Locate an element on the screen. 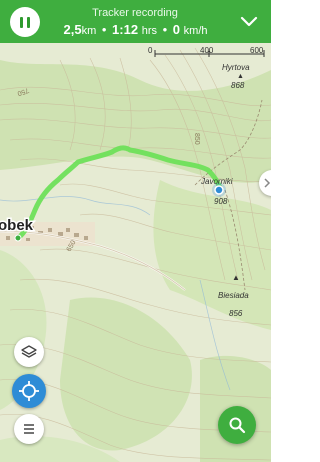 This screenshot has width=320, height=462. duration-unit: hrs is located at coordinates (149, 31).